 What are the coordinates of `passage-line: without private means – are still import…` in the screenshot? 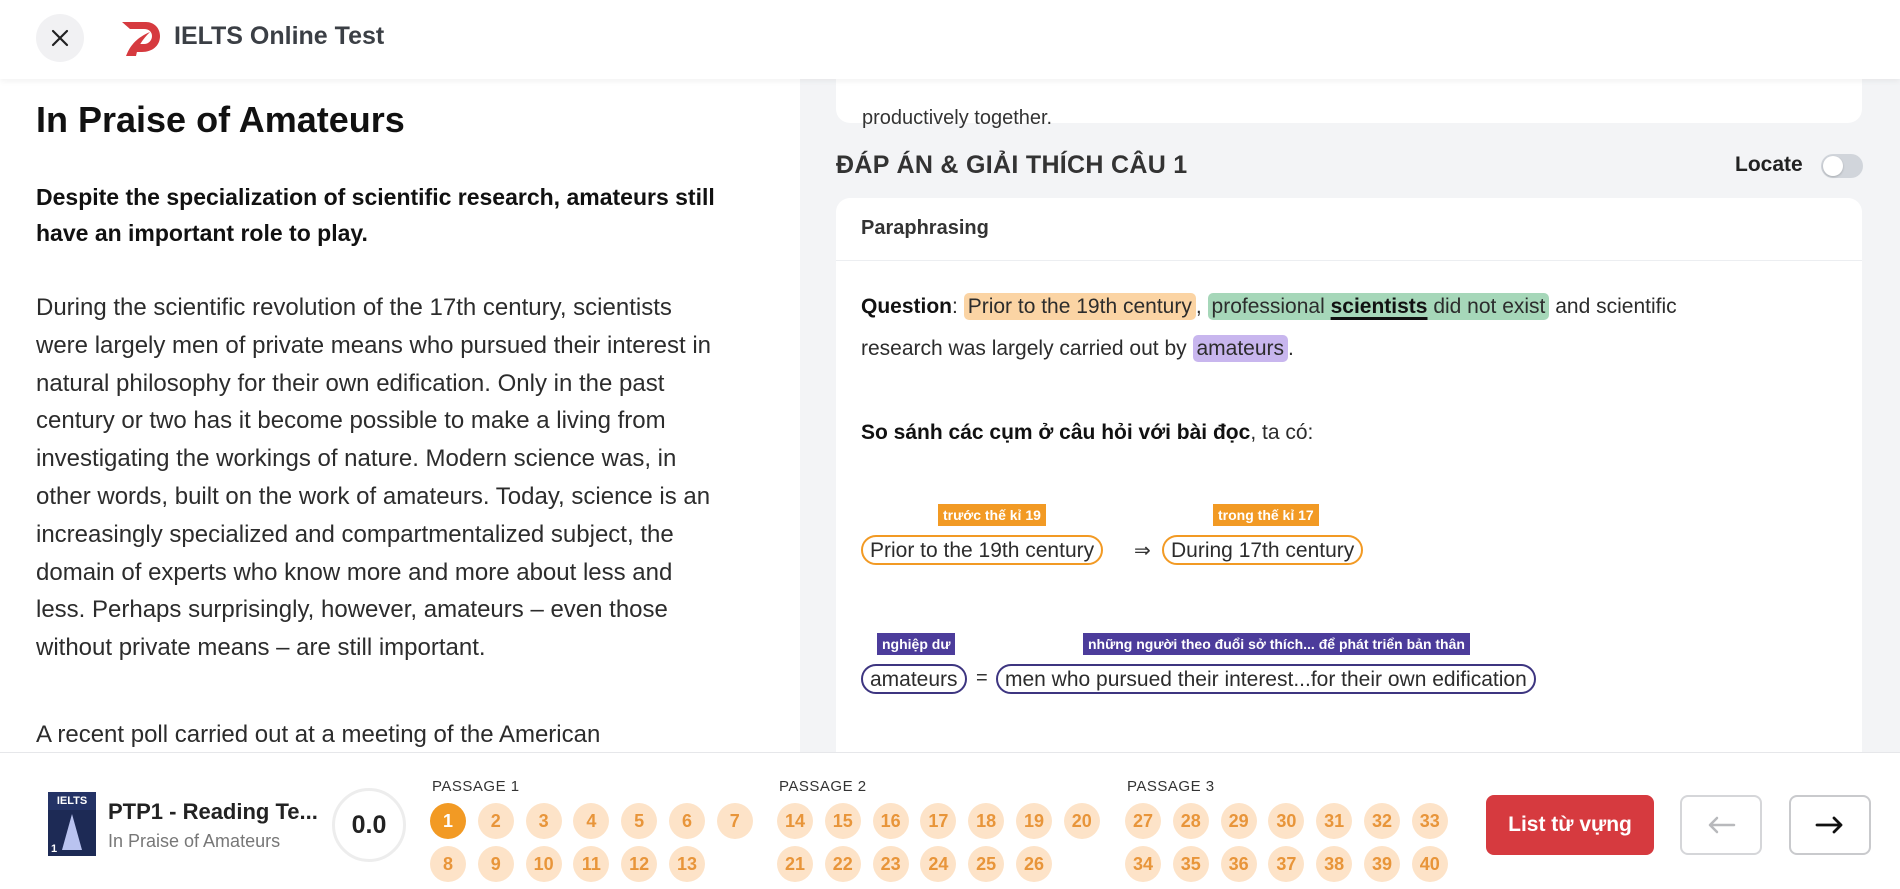 It's located at (261, 648).